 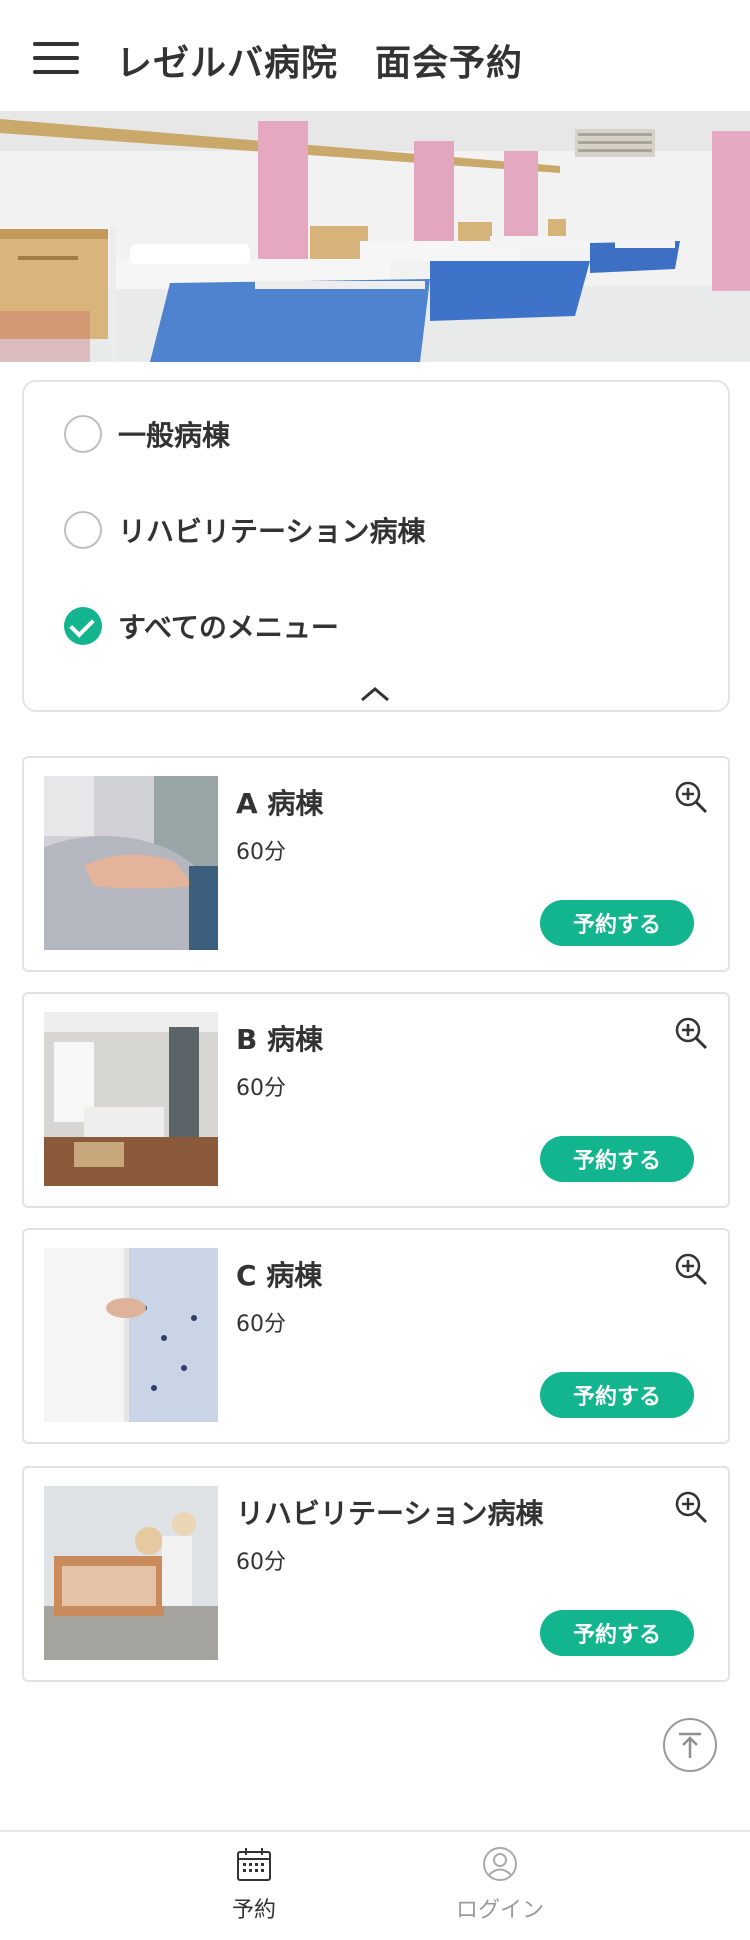 I want to click on app-header: レゼルバ病院 面会予約, so click(x=375, y=55).